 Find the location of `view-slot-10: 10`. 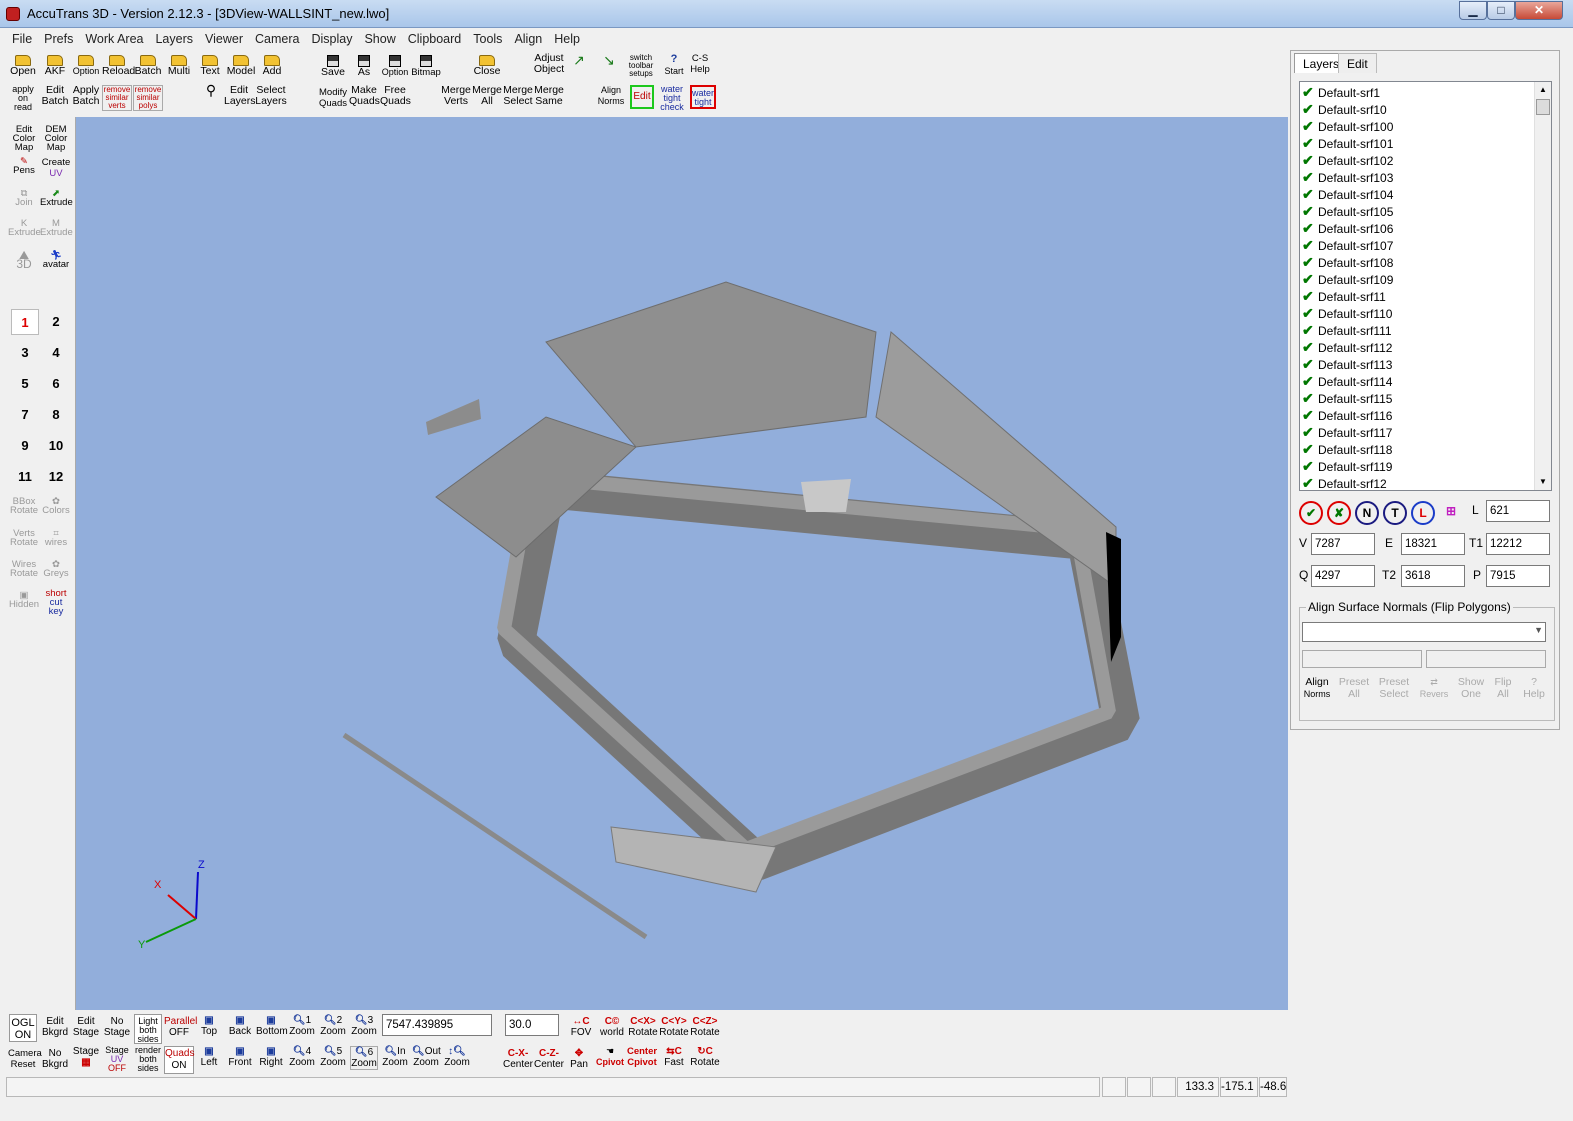

view-slot-10: 10 is located at coordinates (56, 446).